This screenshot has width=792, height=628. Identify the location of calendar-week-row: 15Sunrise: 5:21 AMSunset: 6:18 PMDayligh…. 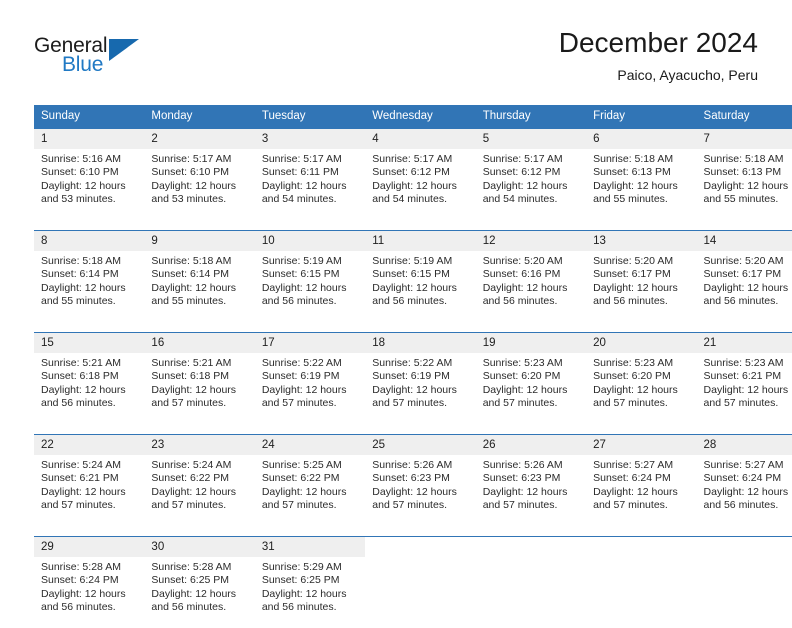
(413, 379).